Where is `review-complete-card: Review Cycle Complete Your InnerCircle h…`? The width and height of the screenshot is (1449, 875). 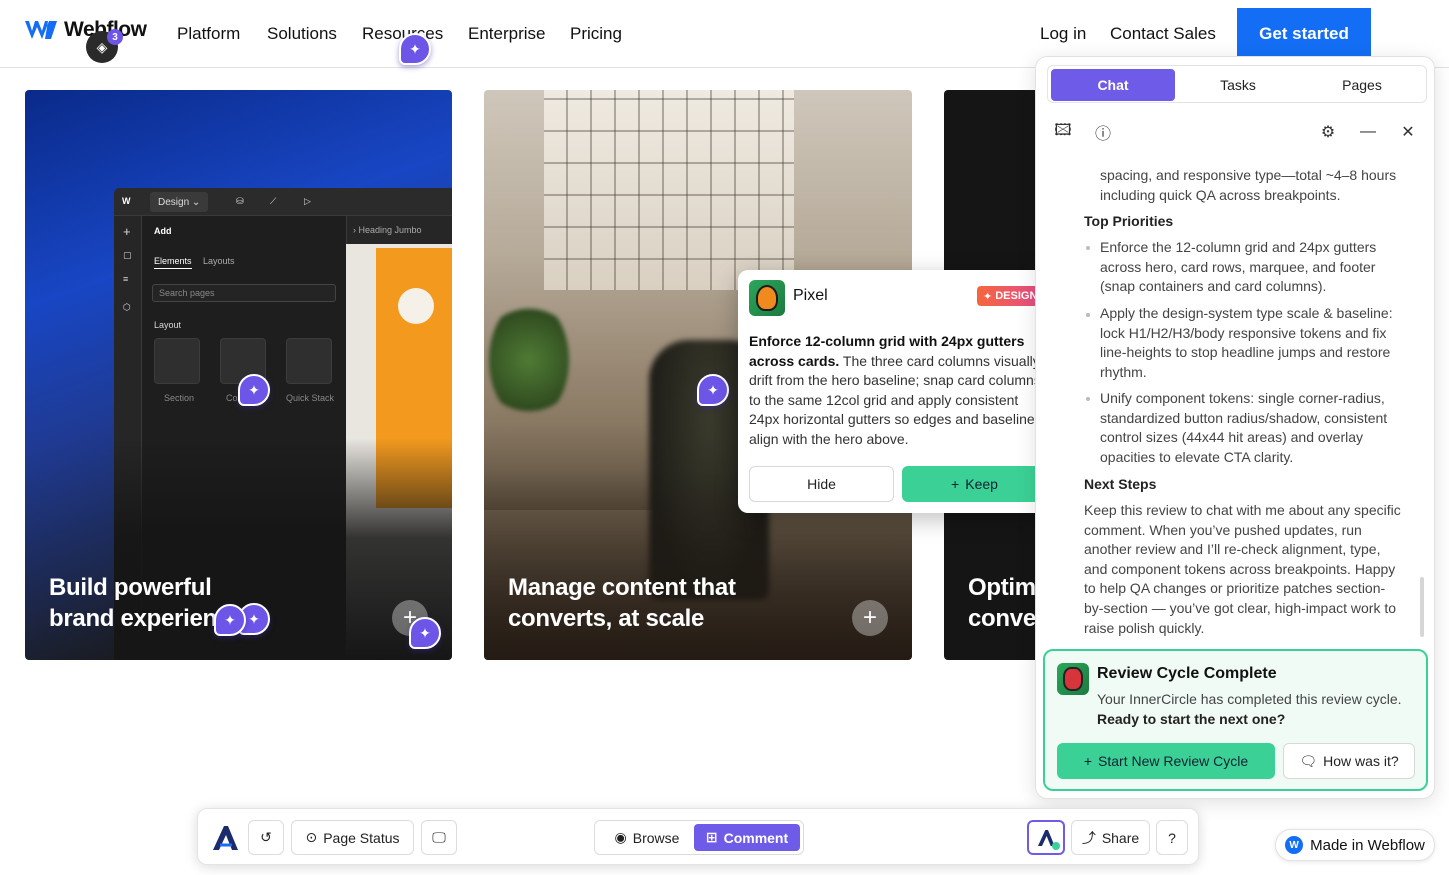 review-complete-card: Review Cycle Complete Your InnerCircle h… is located at coordinates (1235, 720).